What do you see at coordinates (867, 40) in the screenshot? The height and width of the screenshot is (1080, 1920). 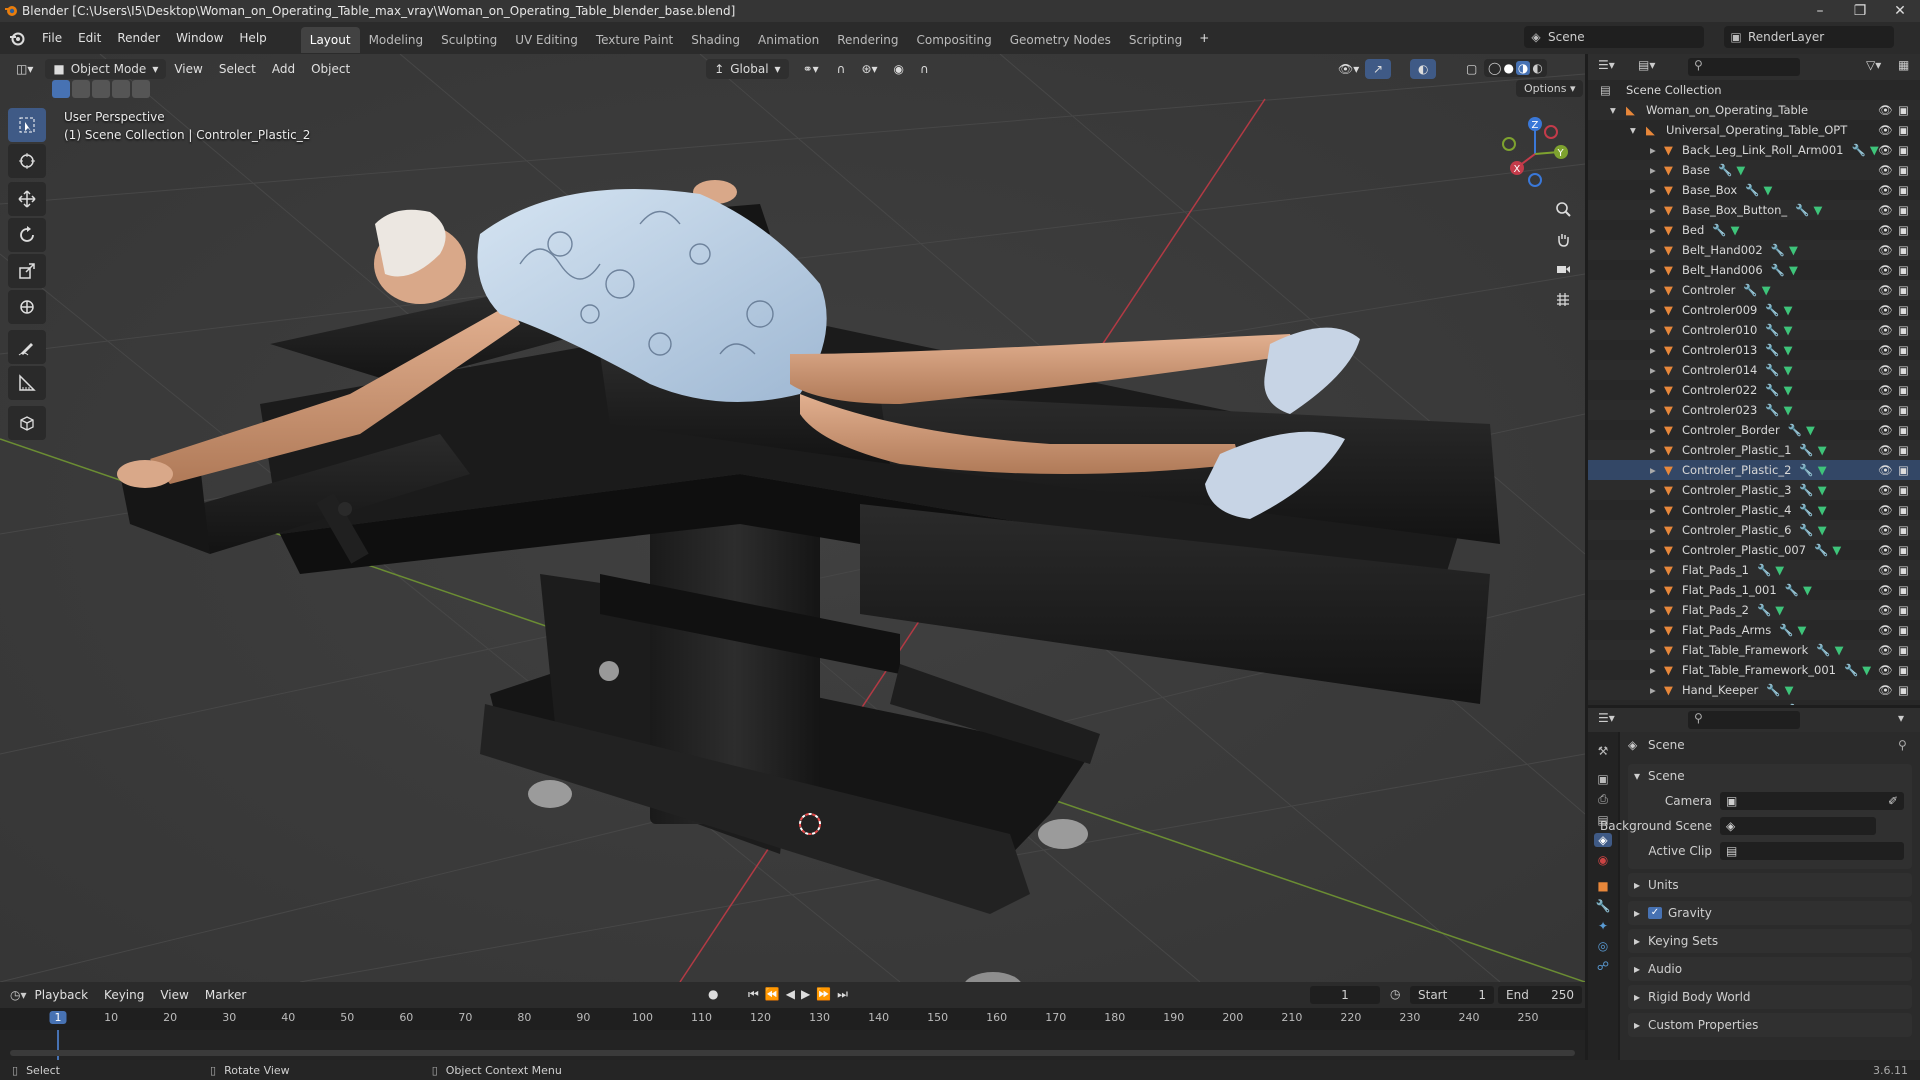 I see `tab-rendering: Rendering` at bounding box center [867, 40].